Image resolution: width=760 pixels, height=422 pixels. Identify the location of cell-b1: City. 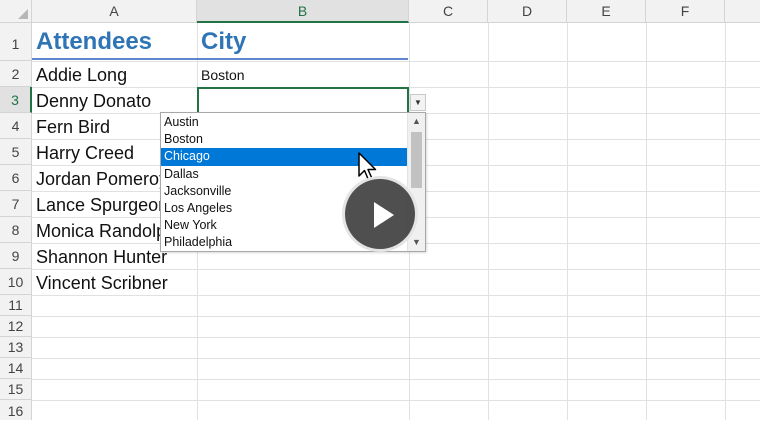
(303, 44).